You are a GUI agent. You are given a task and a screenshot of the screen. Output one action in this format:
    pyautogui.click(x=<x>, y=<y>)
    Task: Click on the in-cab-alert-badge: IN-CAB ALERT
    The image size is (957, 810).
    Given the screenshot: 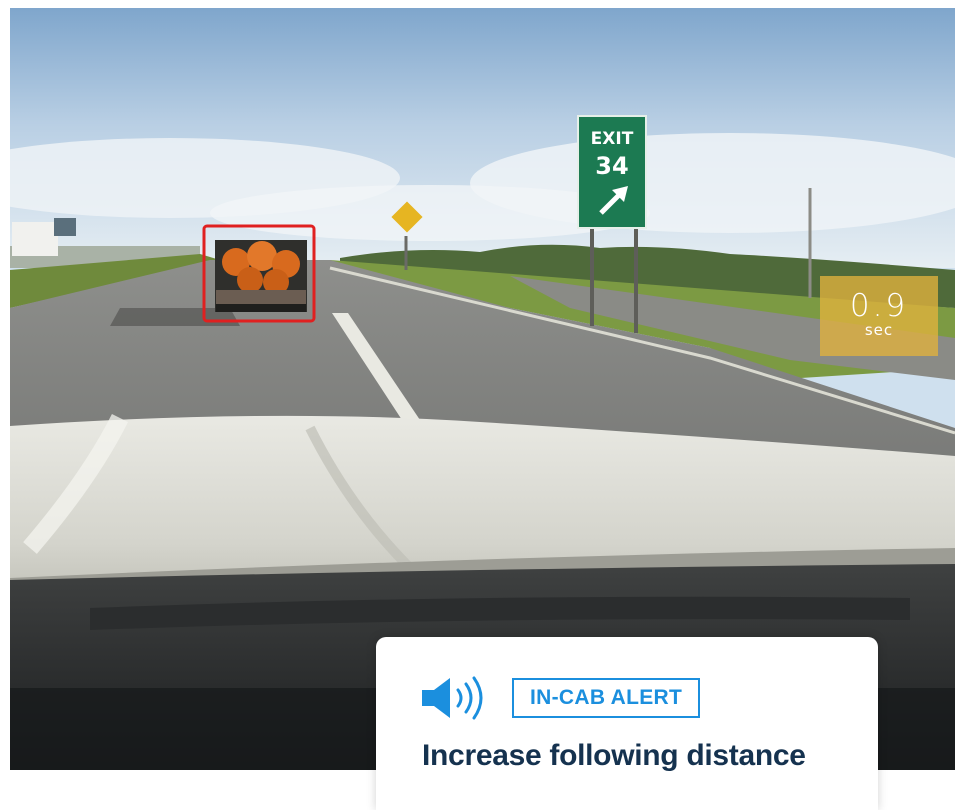 What is the action you would take?
    pyautogui.click(x=606, y=698)
    